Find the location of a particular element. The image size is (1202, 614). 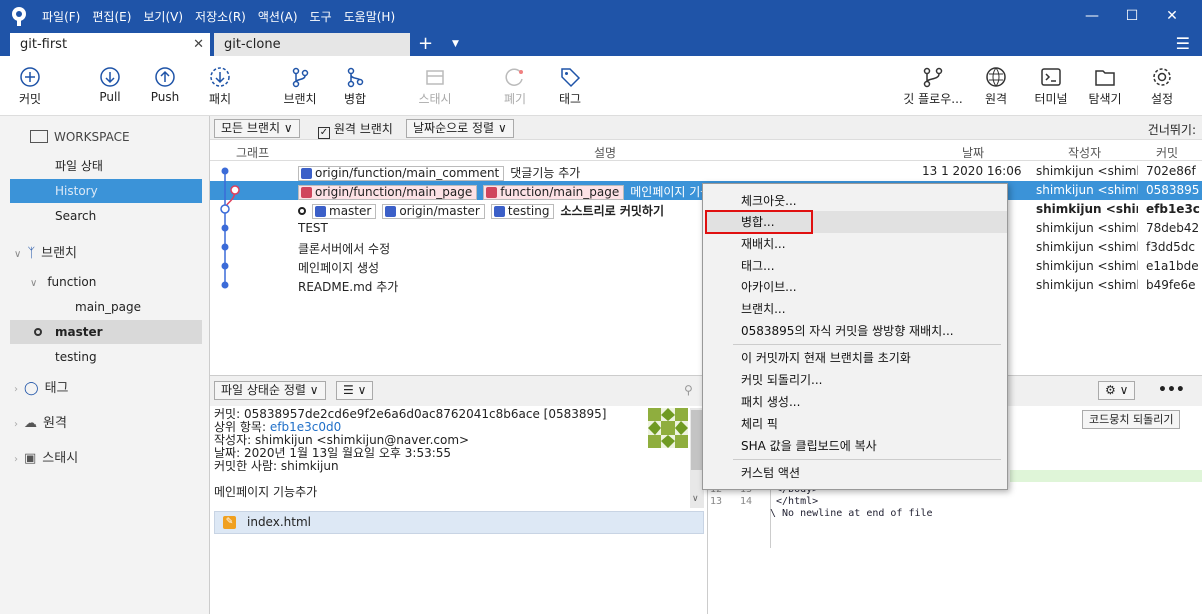

menu-tools: 도구 is located at coordinates (321, 16).